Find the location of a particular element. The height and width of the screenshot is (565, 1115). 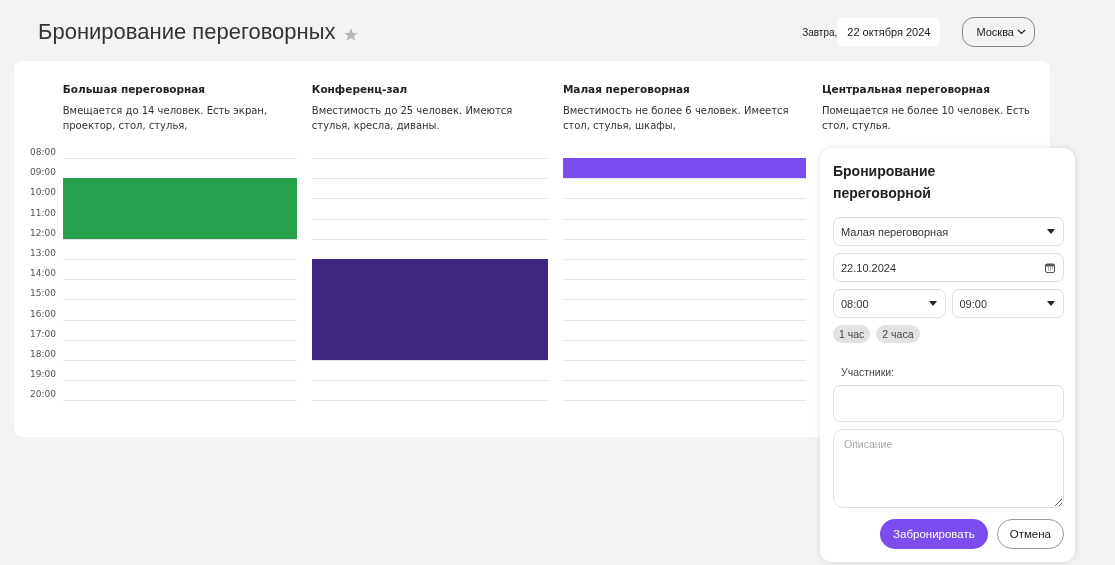

time-label: 17:00 is located at coordinates (43, 335).